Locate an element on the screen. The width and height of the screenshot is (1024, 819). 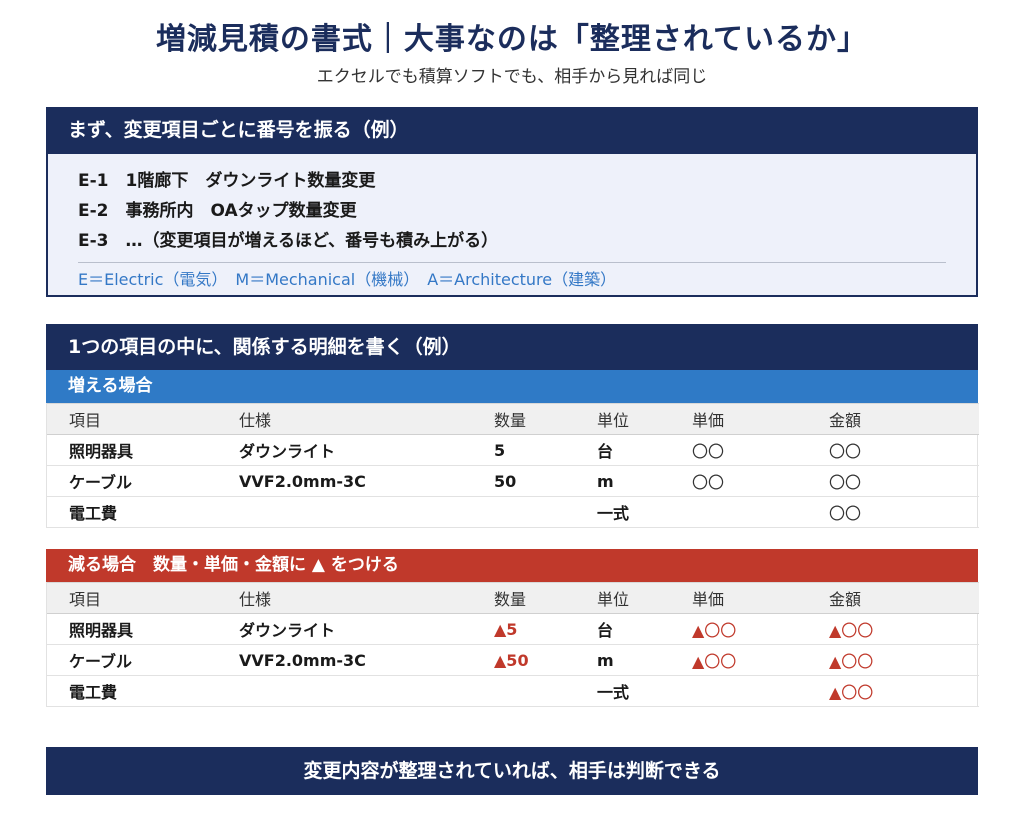
cell-qty: ▲50 is located at coordinates (523, 660).